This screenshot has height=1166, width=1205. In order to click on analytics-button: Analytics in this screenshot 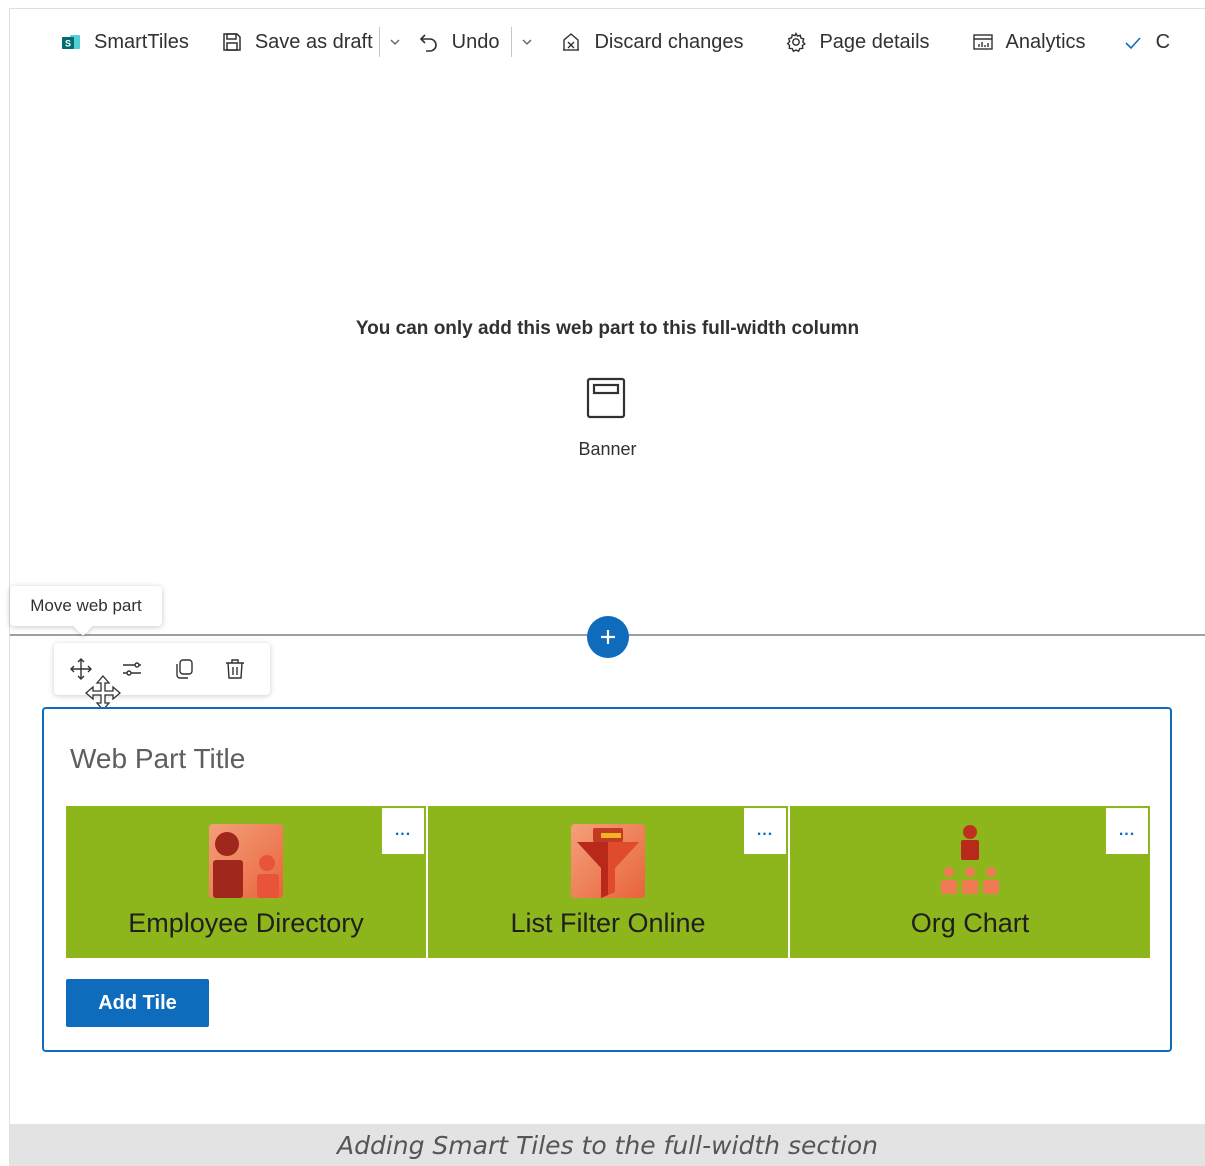, I will do `click(1028, 42)`.